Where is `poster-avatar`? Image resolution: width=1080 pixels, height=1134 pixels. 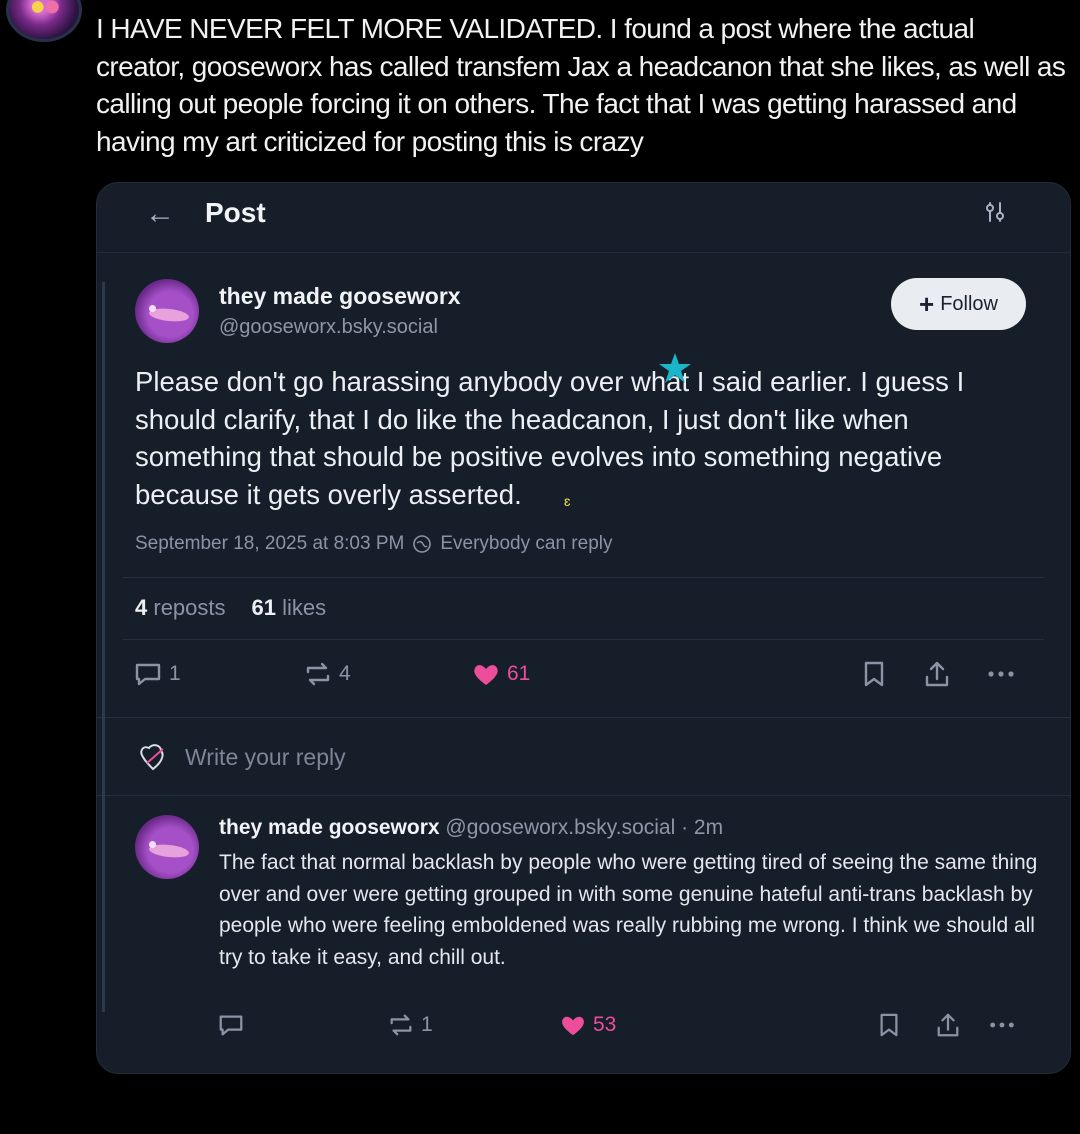 poster-avatar is located at coordinates (44, 21).